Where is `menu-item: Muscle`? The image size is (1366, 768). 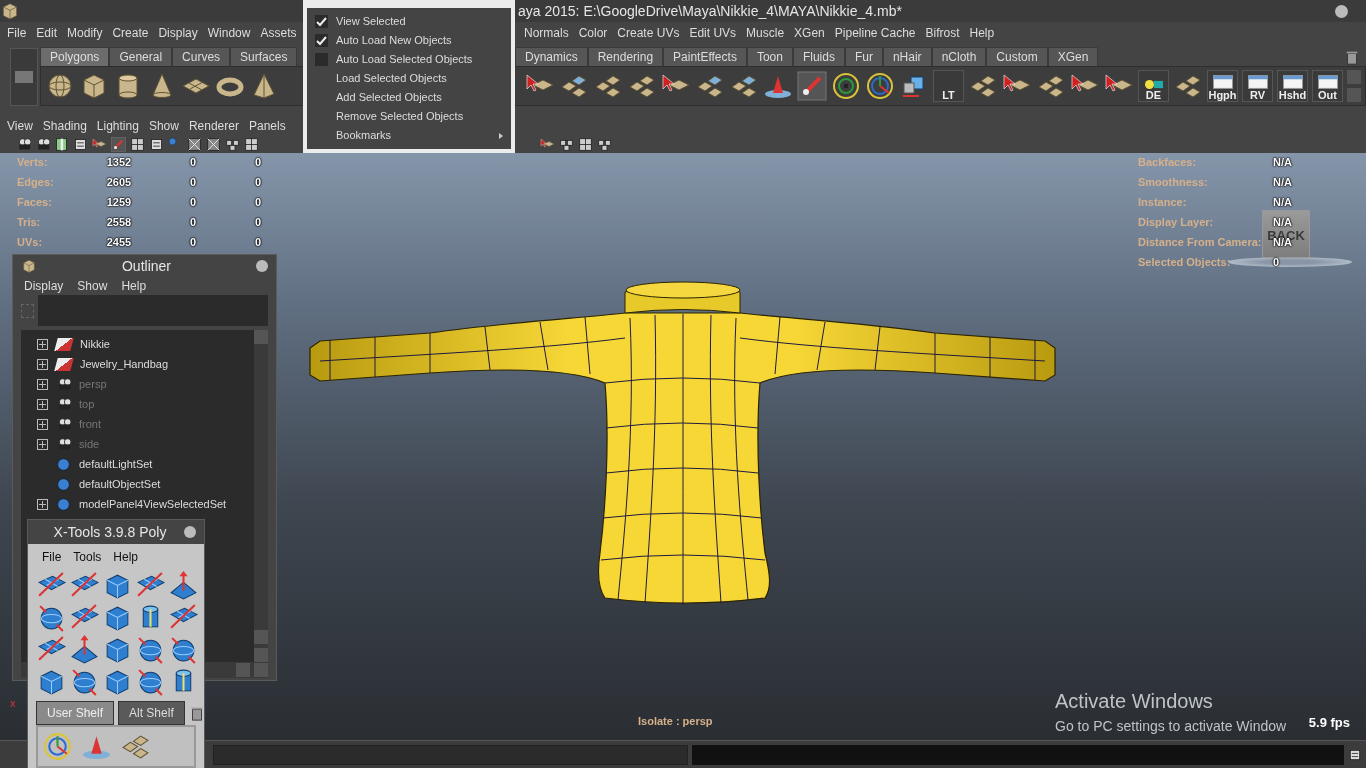
menu-item: Muscle is located at coordinates (765, 33).